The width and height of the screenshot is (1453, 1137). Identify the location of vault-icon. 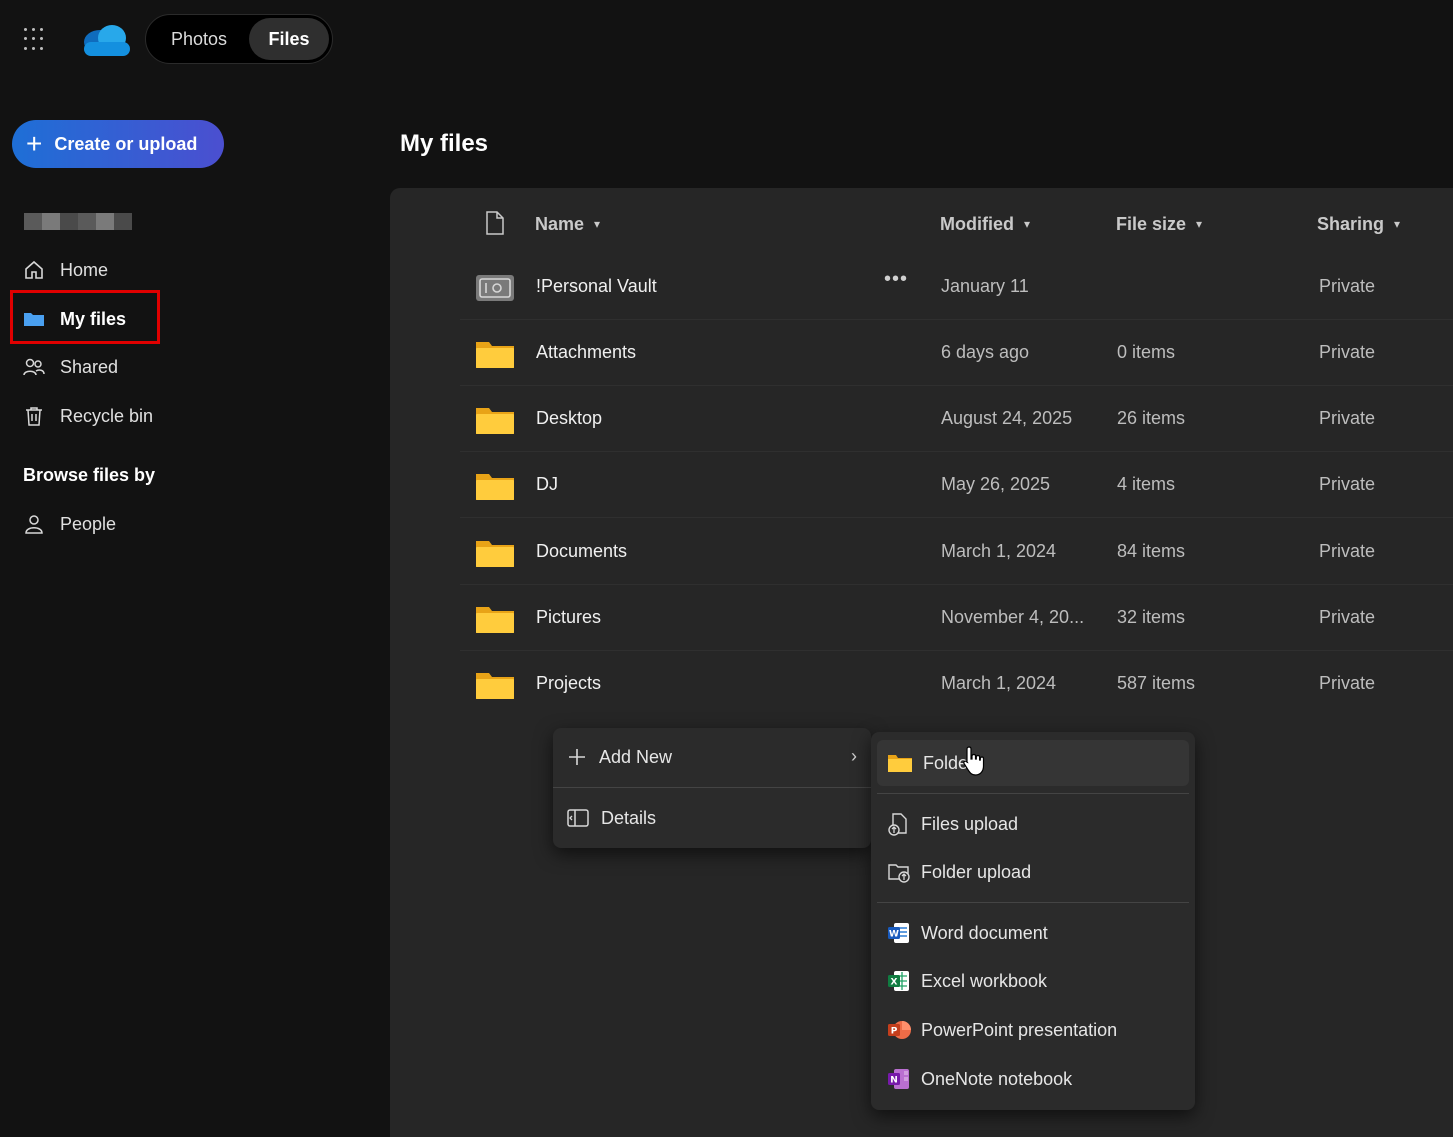
(495, 288).